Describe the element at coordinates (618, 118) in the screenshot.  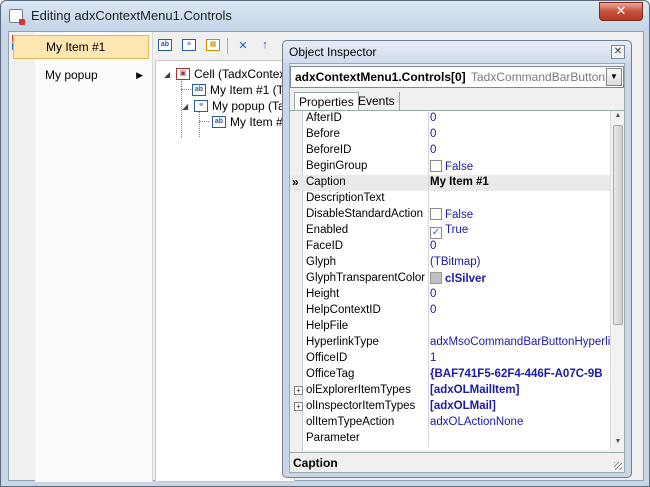
I see `scroll-up-icon: ▲` at that location.